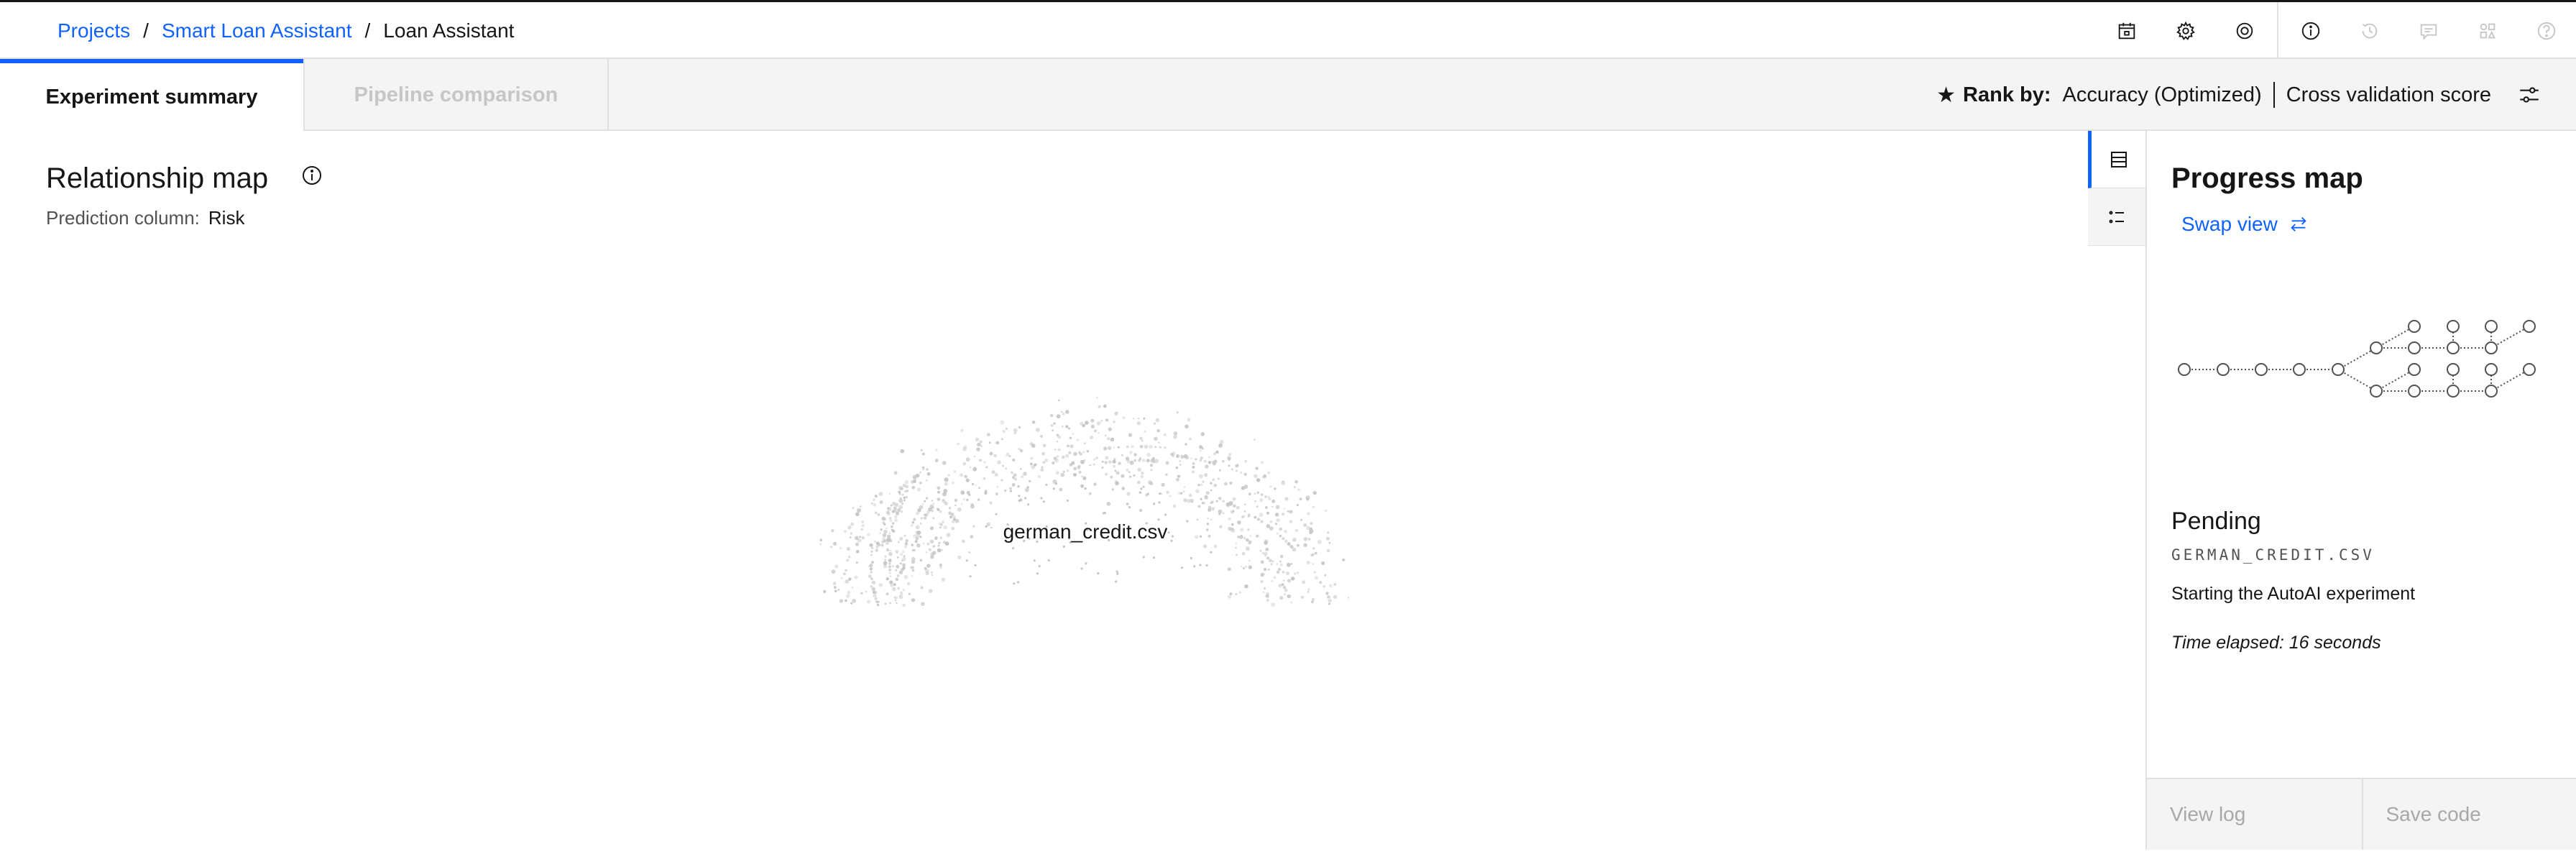  I want to click on sliders-icon, so click(2529, 95).